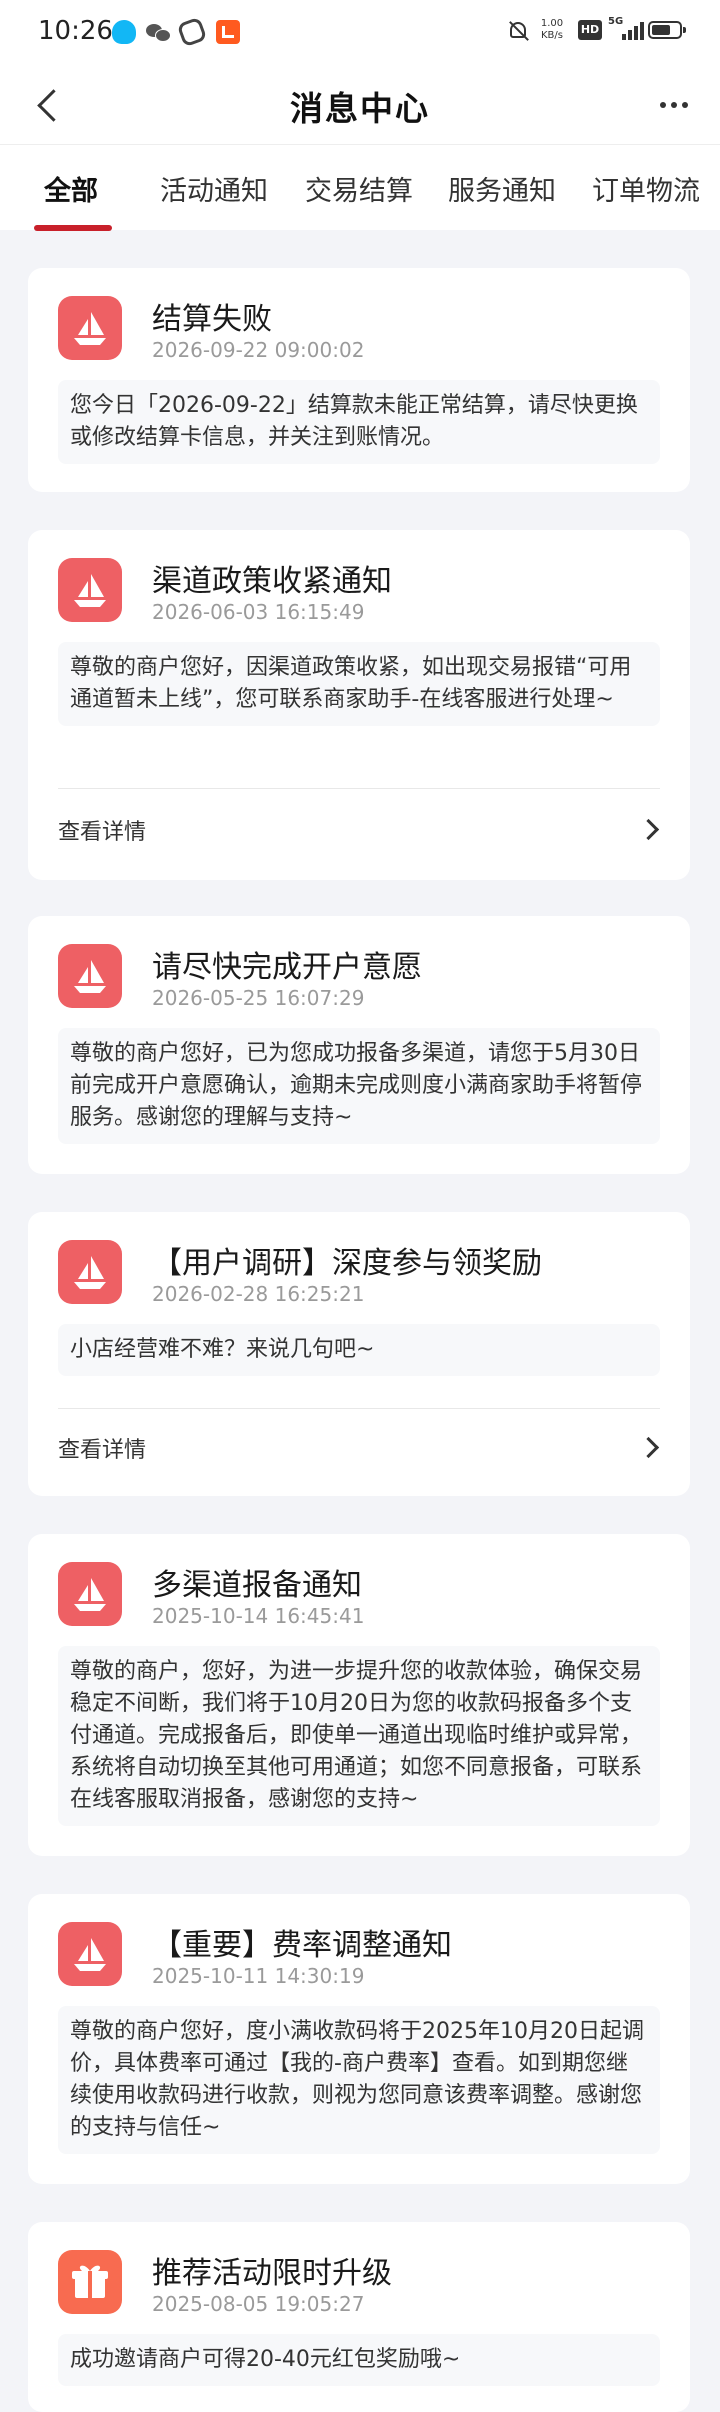 The image size is (720, 2412). Describe the element at coordinates (258, 998) in the screenshot. I see `message-time: 2026-05-25 16:07:29` at that location.